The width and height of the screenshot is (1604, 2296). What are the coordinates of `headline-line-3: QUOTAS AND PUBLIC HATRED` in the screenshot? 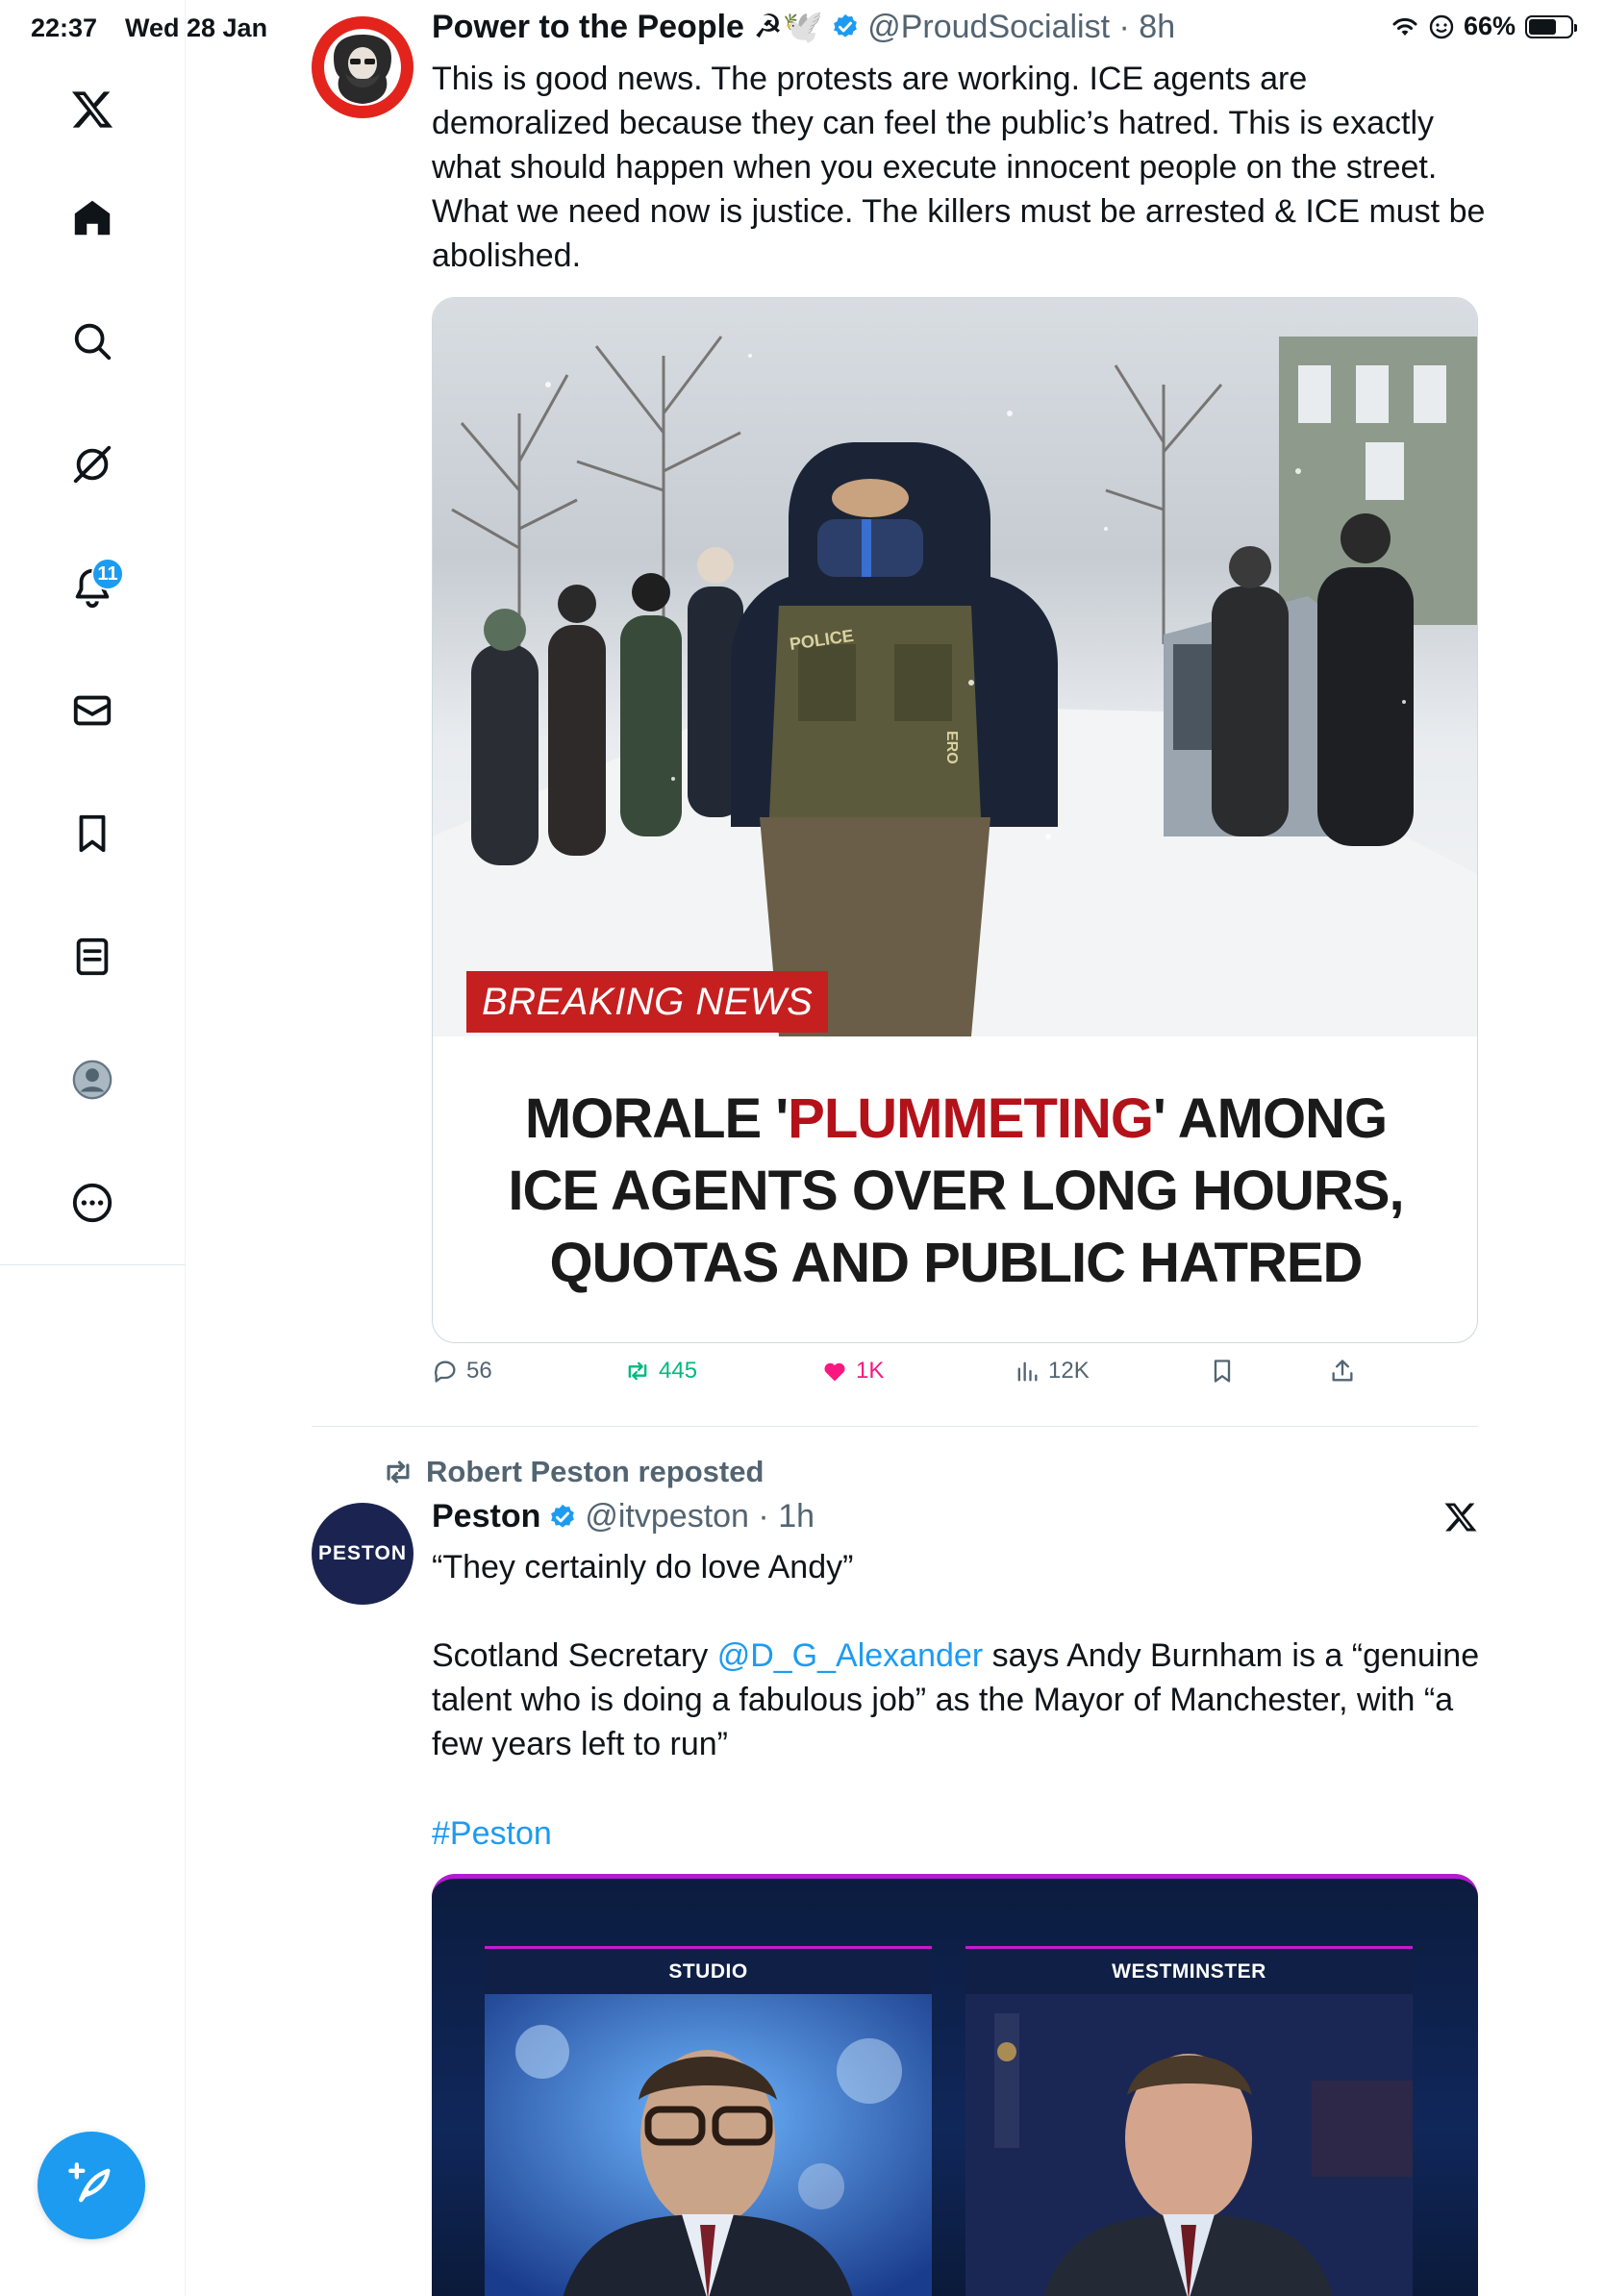 It's located at (956, 1262).